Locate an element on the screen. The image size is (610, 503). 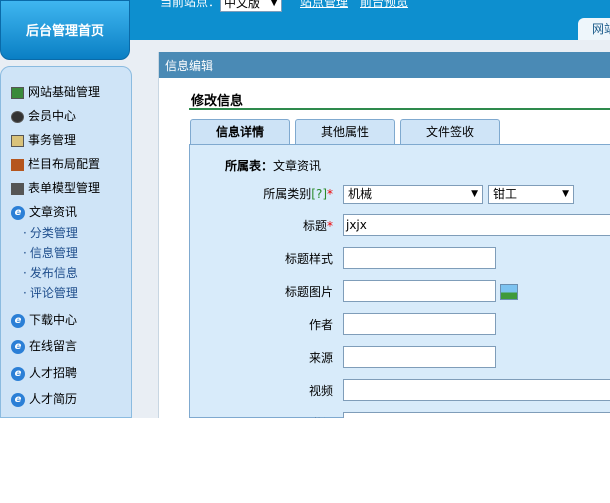
image-picker-icon is located at coordinates (509, 292).